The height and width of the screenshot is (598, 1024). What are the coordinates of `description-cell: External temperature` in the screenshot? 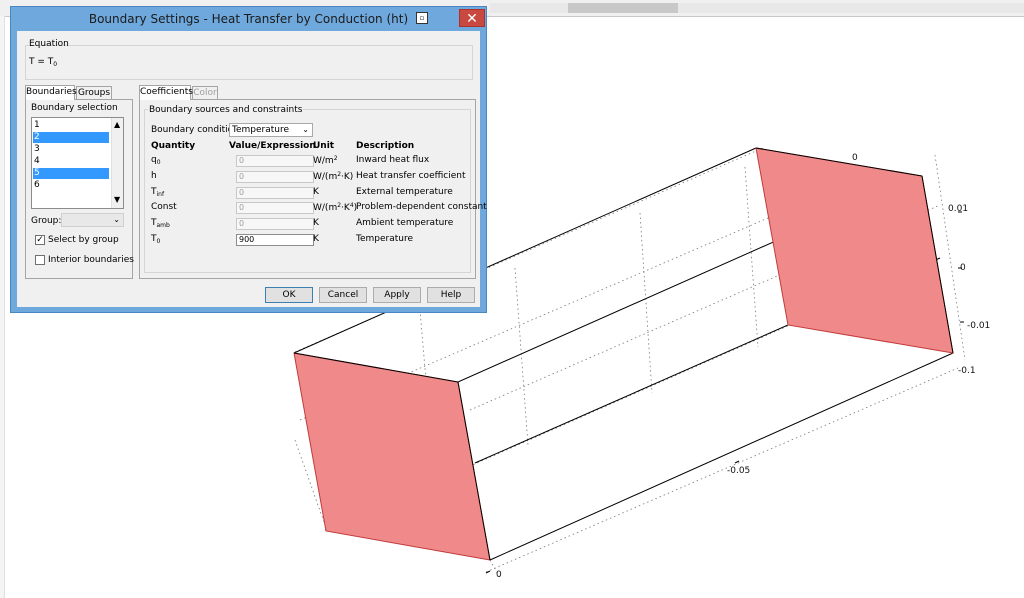 It's located at (404, 192).